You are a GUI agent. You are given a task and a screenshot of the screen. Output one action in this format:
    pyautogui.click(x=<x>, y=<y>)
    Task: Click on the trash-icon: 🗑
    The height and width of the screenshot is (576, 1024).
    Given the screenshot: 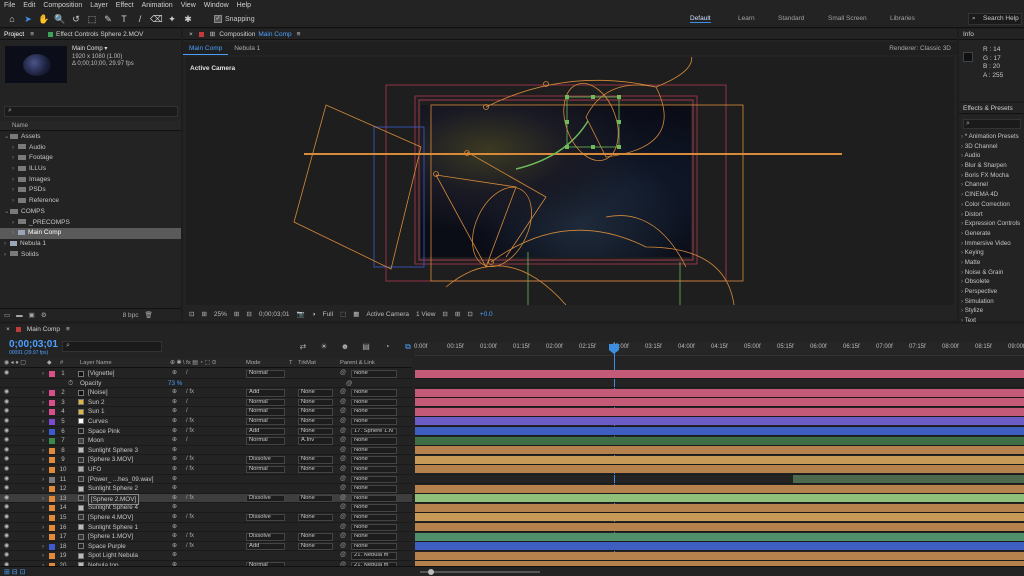 What is the action you would take?
    pyautogui.click(x=149, y=315)
    